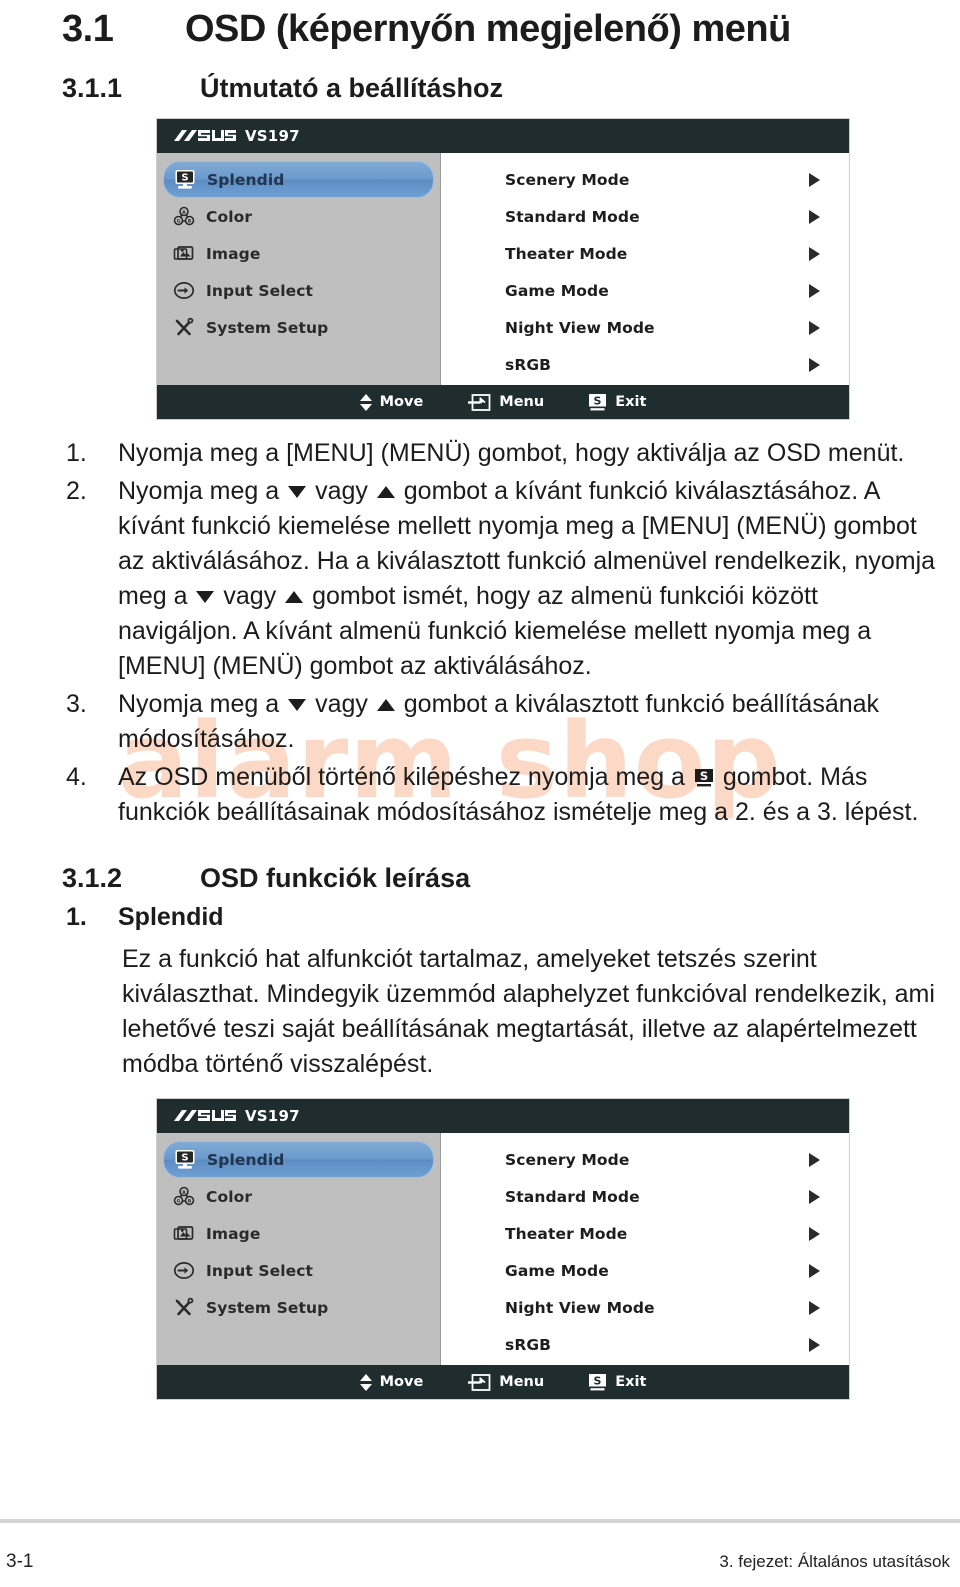  What do you see at coordinates (183, 1197) in the screenshot?
I see `color-rgb-icon: R G B` at bounding box center [183, 1197].